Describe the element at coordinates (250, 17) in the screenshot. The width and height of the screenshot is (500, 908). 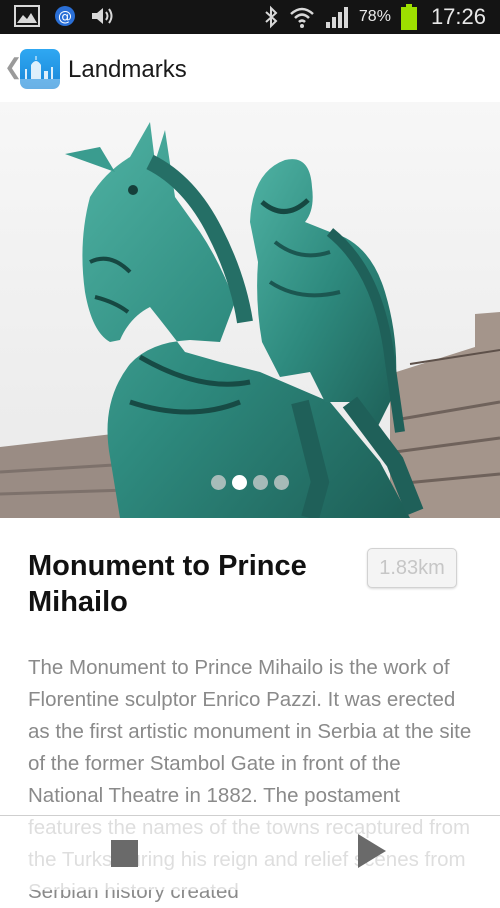
I see `status-bar: @ 78% 17:26` at that location.